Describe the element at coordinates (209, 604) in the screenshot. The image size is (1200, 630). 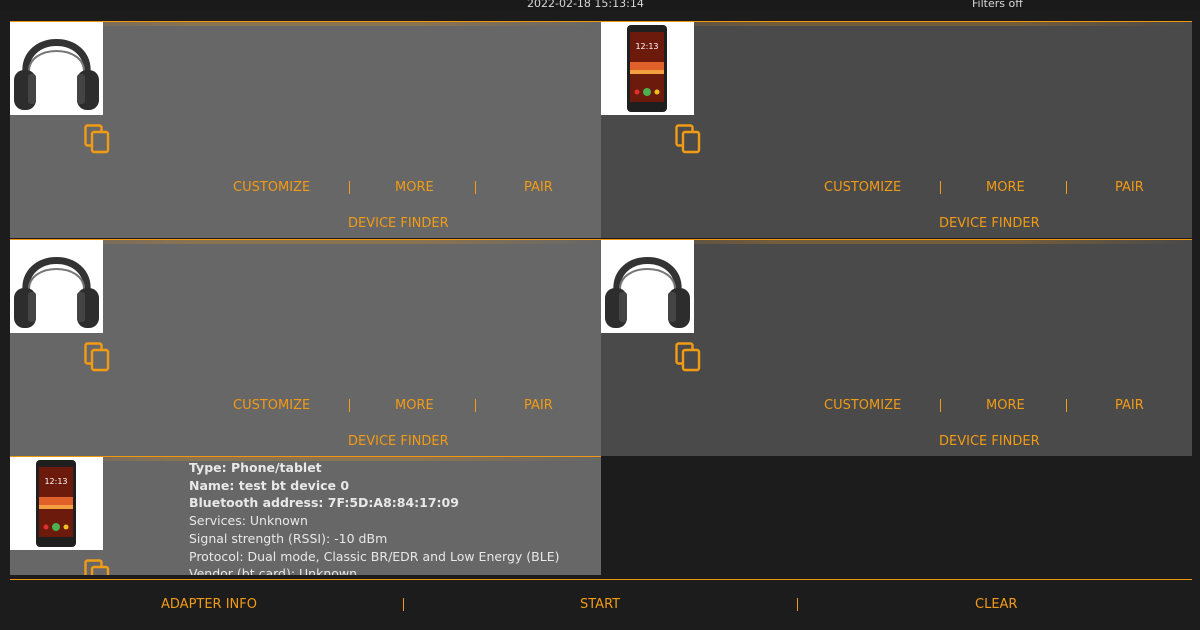
I see `adapter-info-button: ADAPTER INFO` at that location.